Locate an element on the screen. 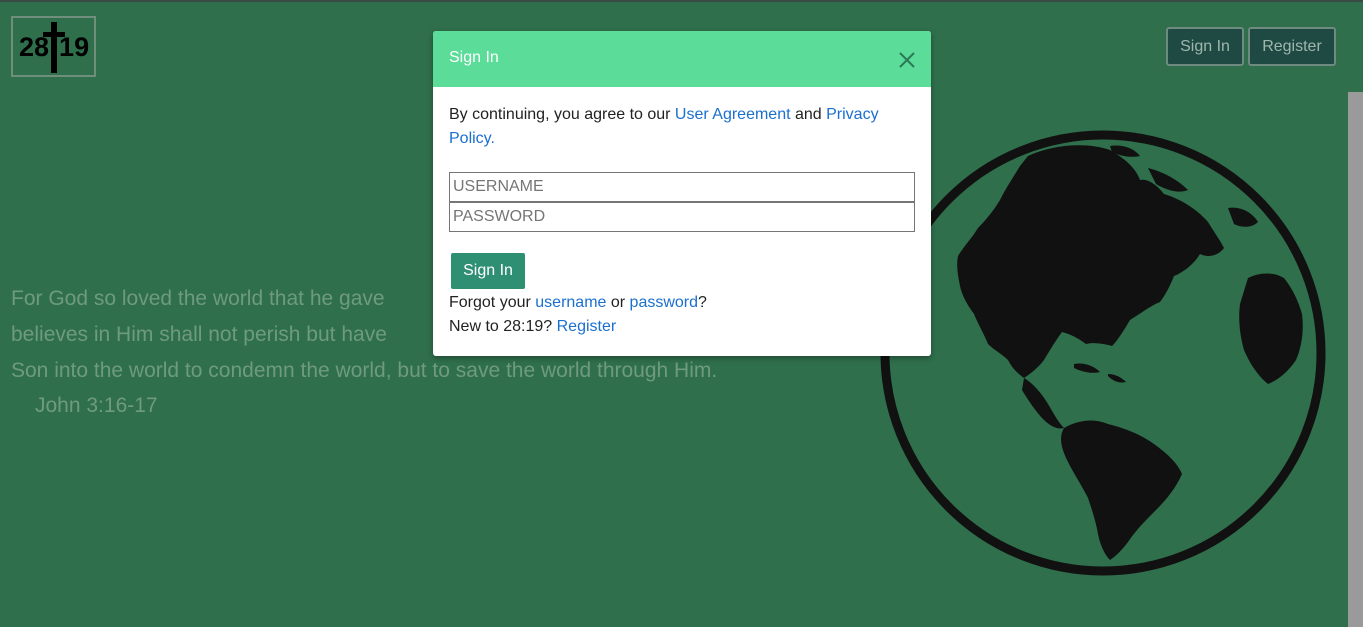 Image resolution: width=1363 pixels, height=627 pixels. new-user-prompt: New to 28:19? Register is located at coordinates (532, 327).